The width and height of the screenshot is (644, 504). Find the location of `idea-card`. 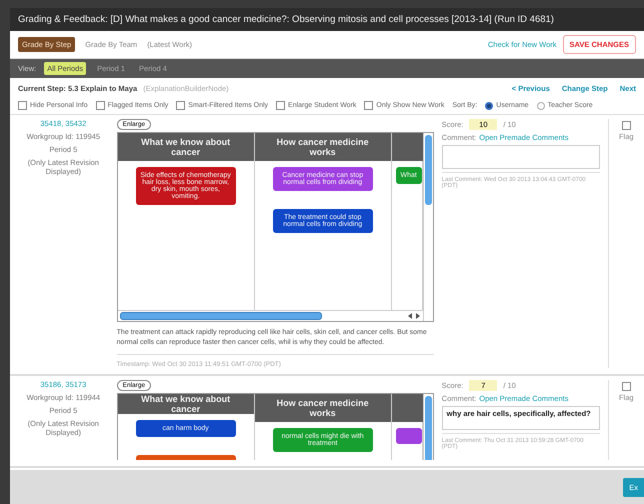

idea-card is located at coordinates (409, 436).